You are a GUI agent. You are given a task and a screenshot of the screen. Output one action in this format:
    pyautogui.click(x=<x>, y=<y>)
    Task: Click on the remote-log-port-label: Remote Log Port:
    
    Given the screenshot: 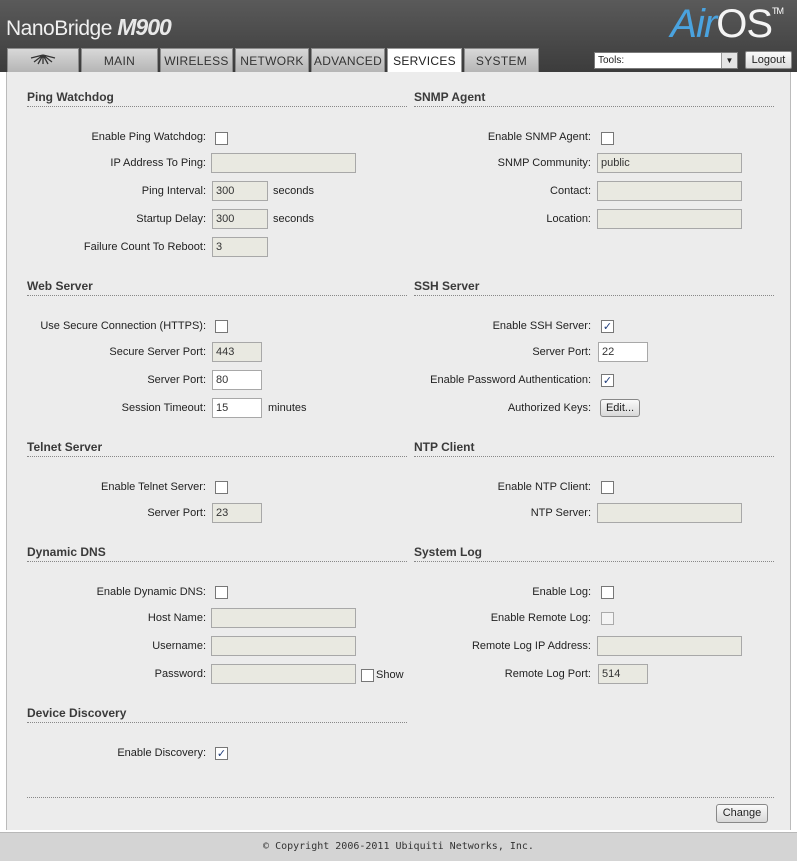 What is the action you would take?
    pyautogui.click(x=547, y=674)
    